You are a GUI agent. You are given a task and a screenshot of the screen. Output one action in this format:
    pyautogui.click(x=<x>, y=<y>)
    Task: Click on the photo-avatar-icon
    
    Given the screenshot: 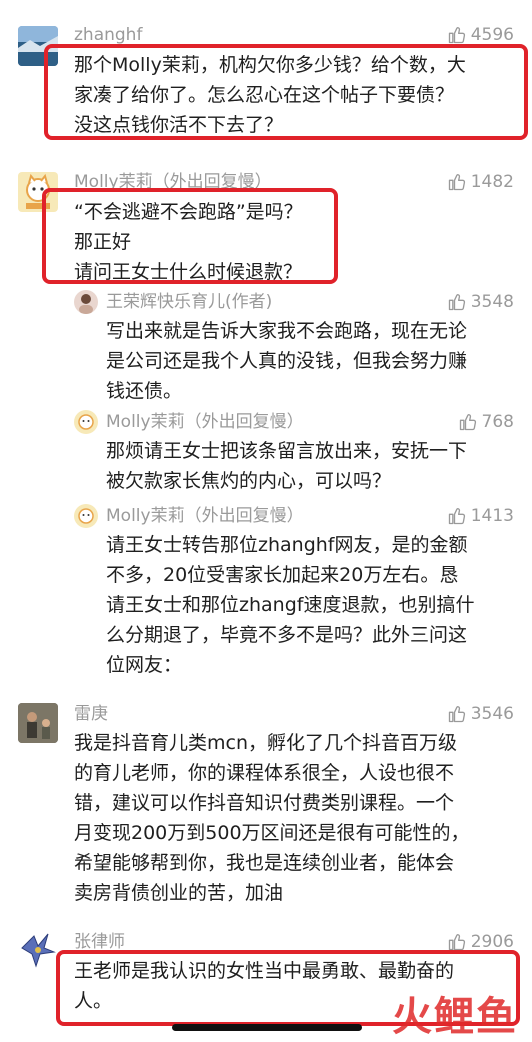 What is the action you would take?
    pyautogui.click(x=38, y=723)
    